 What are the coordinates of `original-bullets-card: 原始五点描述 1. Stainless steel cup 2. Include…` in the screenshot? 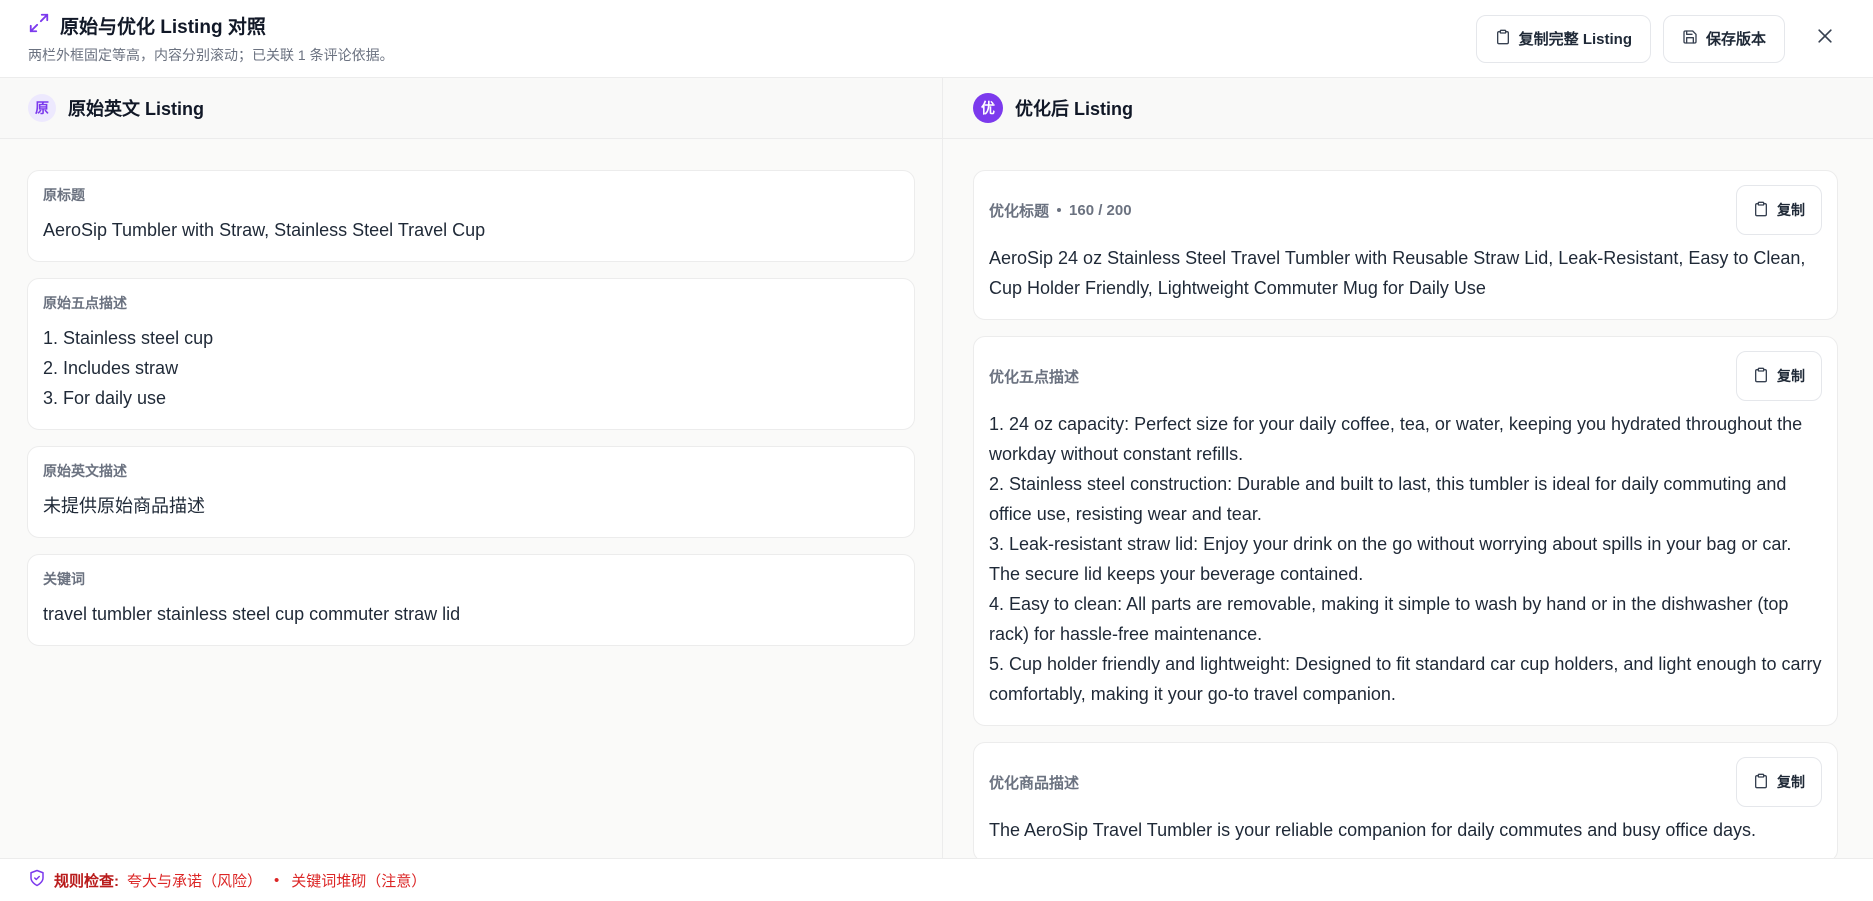 It's located at (471, 354).